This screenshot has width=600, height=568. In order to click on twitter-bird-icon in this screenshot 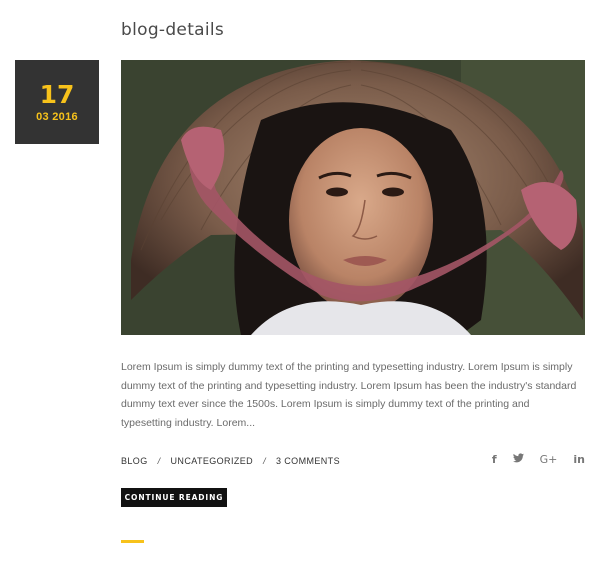, I will do `click(518, 458)`.